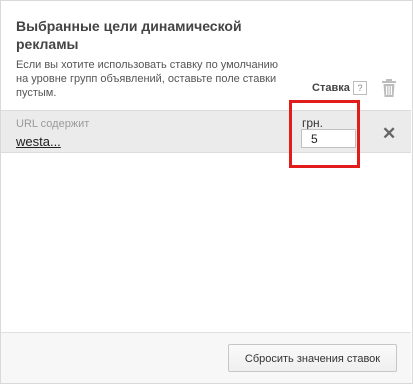  What do you see at coordinates (312, 358) in the screenshot?
I see `reset-bids-button: Сбросить значения ставок` at bounding box center [312, 358].